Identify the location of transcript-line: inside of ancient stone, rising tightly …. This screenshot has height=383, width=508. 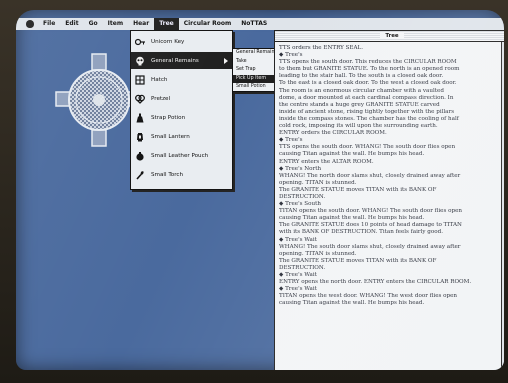
(367, 111).